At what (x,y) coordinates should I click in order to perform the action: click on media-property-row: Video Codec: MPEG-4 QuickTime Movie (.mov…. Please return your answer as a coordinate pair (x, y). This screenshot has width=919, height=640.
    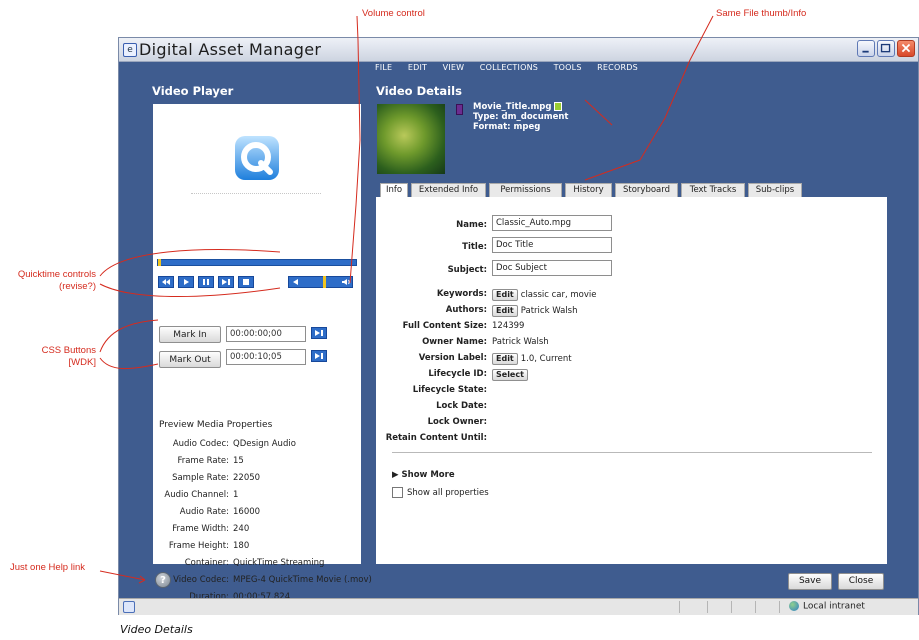
    Looking at the image, I should click on (272, 580).